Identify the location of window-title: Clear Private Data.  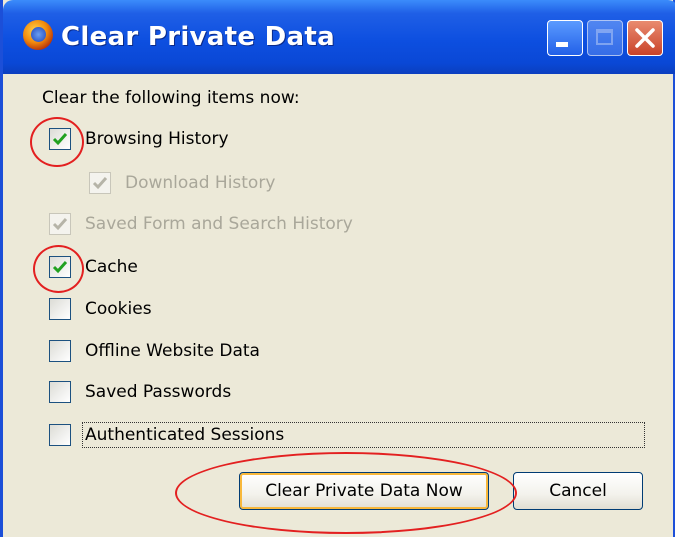
(198, 37).